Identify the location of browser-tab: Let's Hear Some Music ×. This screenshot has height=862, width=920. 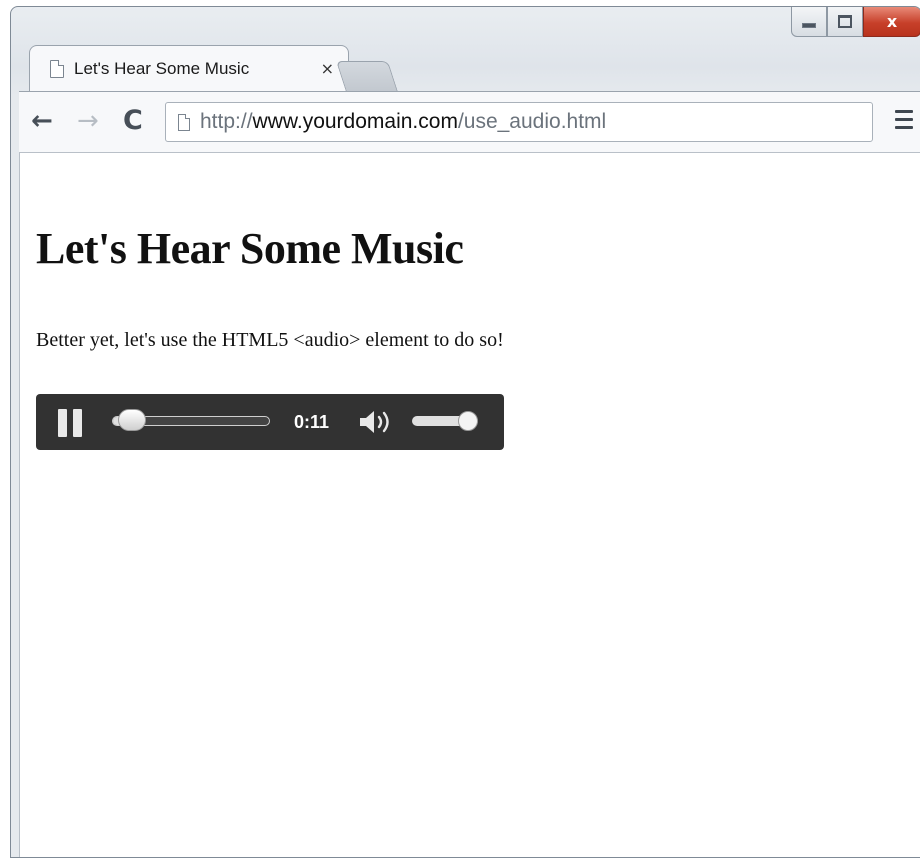
(189, 68).